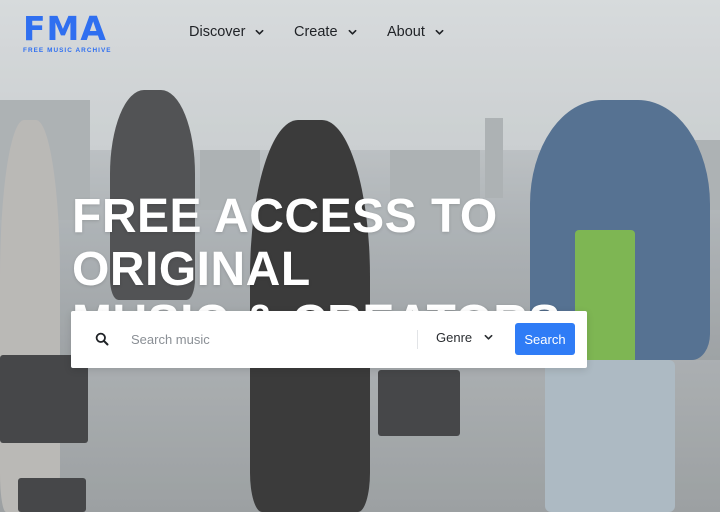  I want to click on hero-title-line-1: FREE ACCESS TO ORIGINAL, so click(285, 243).